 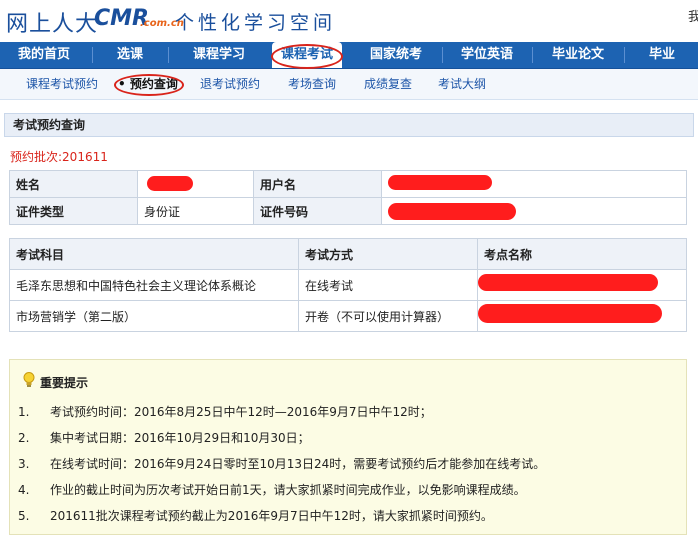 What do you see at coordinates (24, 490) in the screenshot?
I see `notice-item-number: 4.` at bounding box center [24, 490].